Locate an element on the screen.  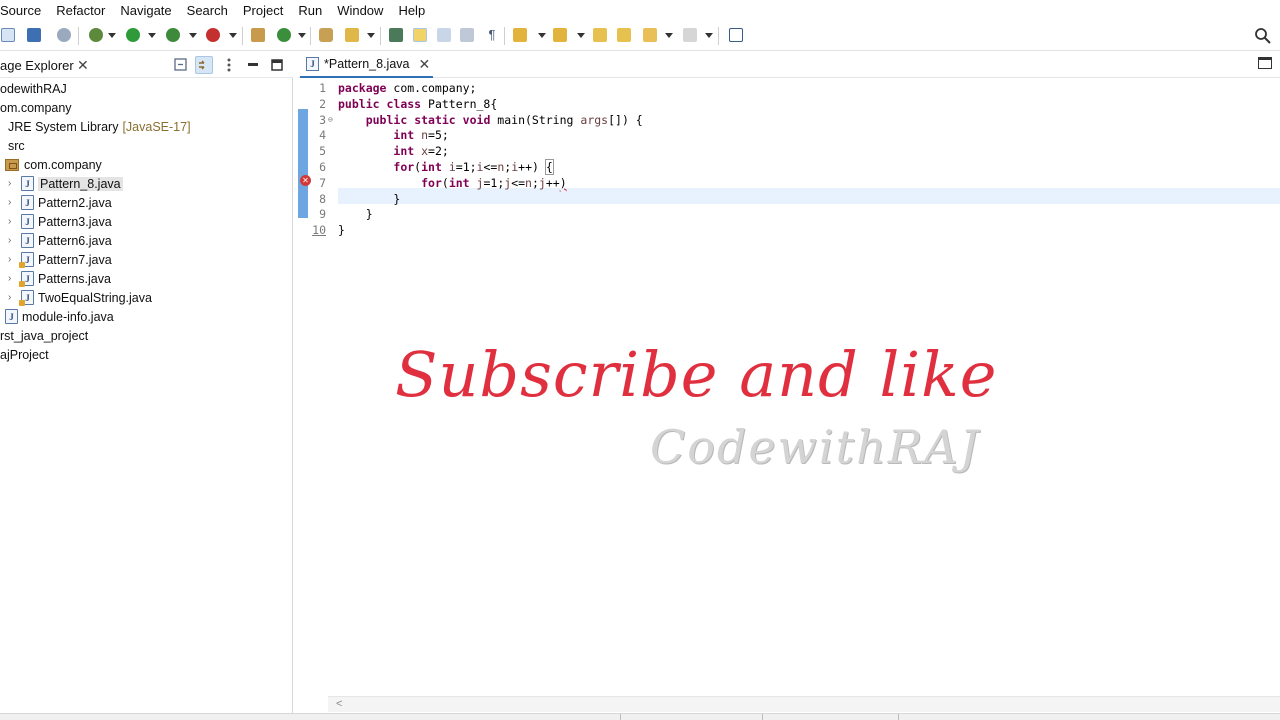
tree-item: Jmodule-info.java is located at coordinates (59, 316).